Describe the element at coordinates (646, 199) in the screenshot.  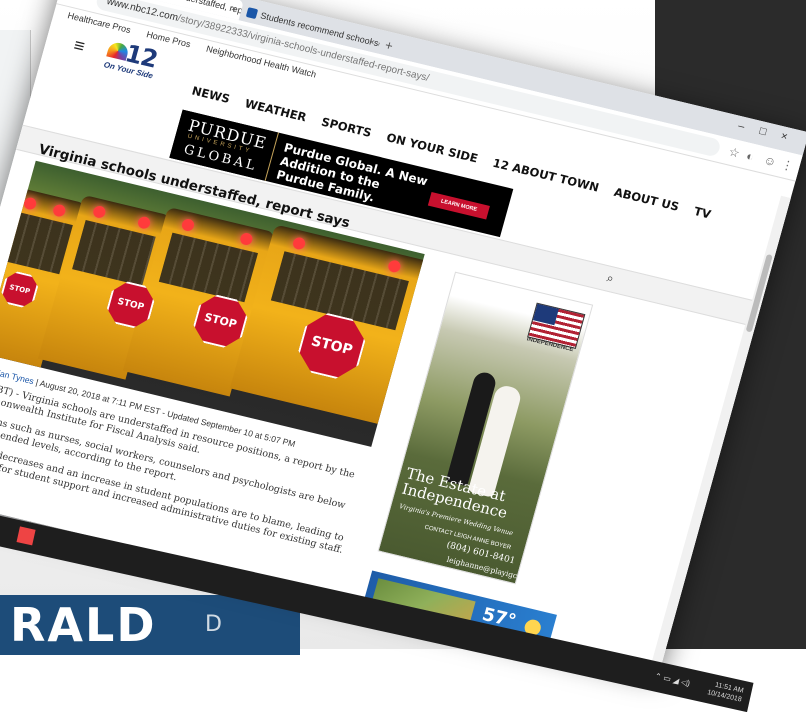
I see `nav-about-us: ABOUT US` at that location.